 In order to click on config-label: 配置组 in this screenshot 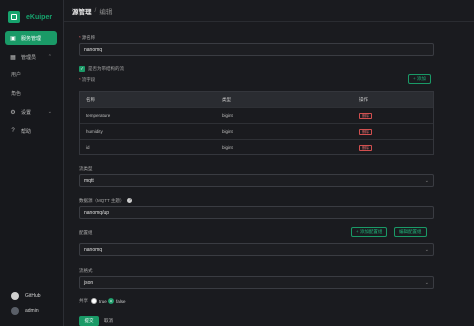, I will do `click(86, 232)`.